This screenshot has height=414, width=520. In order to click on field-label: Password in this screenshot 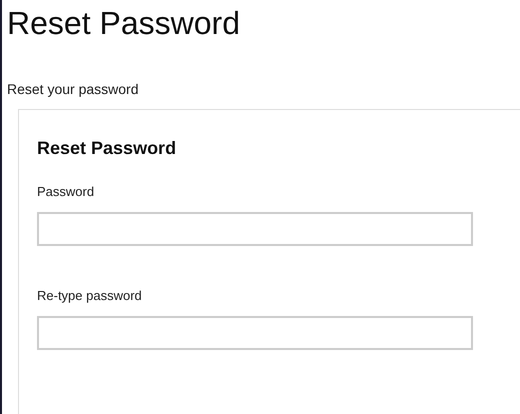, I will do `click(65, 192)`.